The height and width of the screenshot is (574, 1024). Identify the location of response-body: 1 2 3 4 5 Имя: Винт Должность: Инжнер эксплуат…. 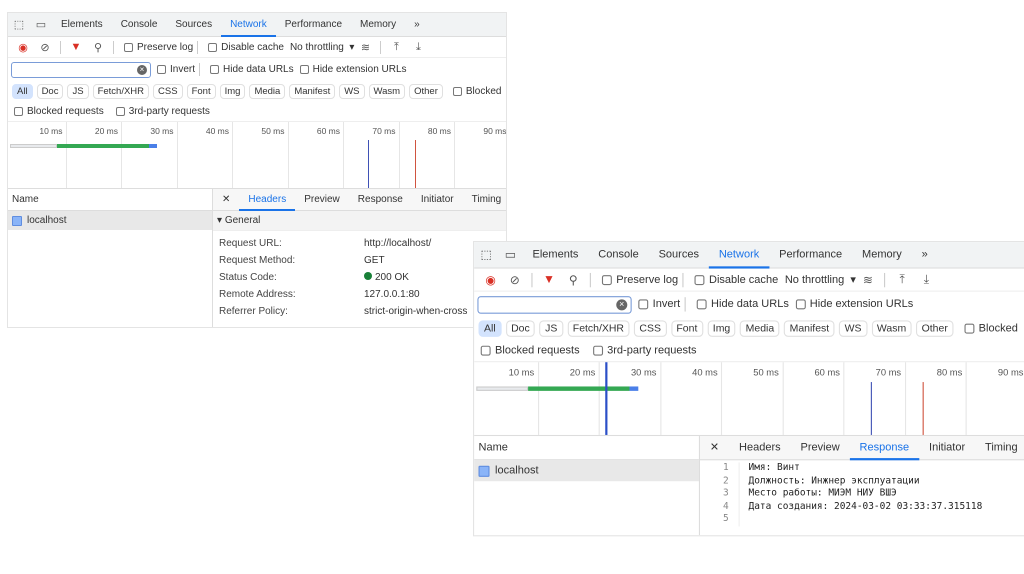
(862, 493).